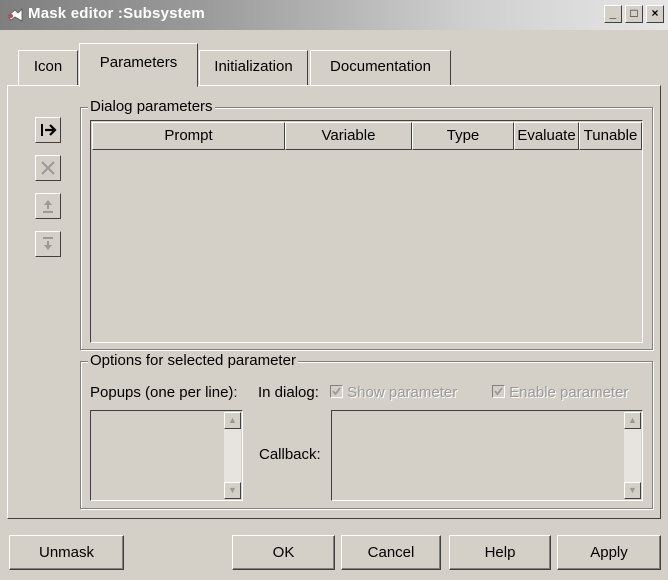 The image size is (668, 580). Describe the element at coordinates (288, 392) in the screenshot. I see `in-dialog-label: In dialog:` at that location.